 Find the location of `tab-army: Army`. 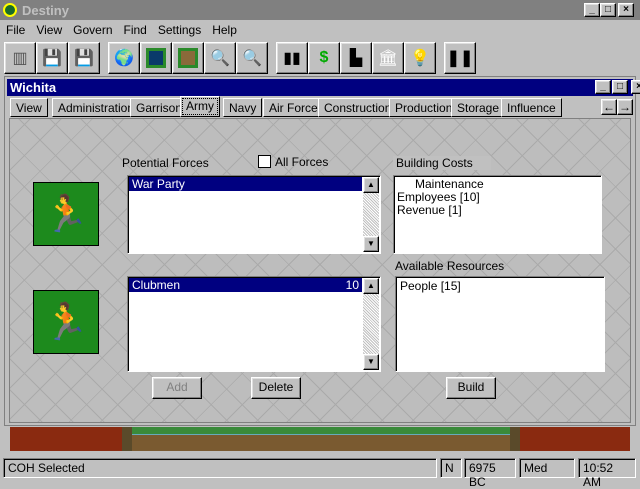

tab-army: Army is located at coordinates (200, 106).